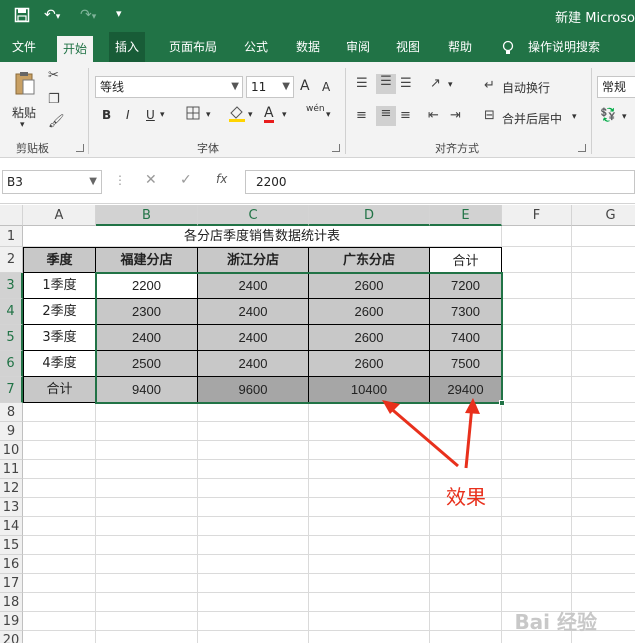 Image resolution: width=635 pixels, height=643 pixels. Describe the element at coordinates (250, 115) in the screenshot. I see `fill-color-dropdown-icon: ▾` at that location.